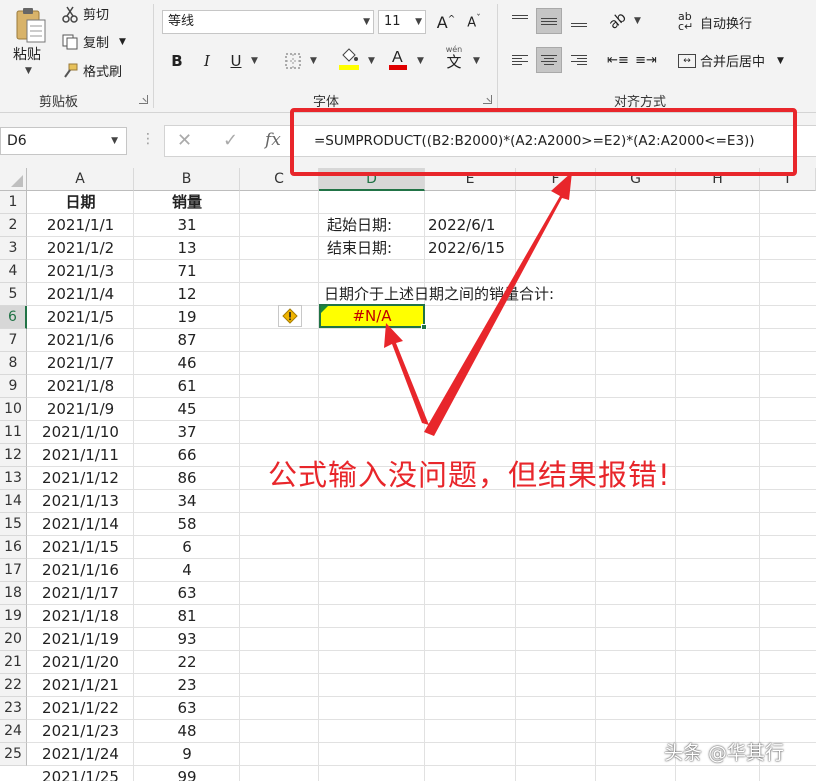 Image resolution: width=816 pixels, height=781 pixels. I want to click on annotation-arrows, so click(478, 304).